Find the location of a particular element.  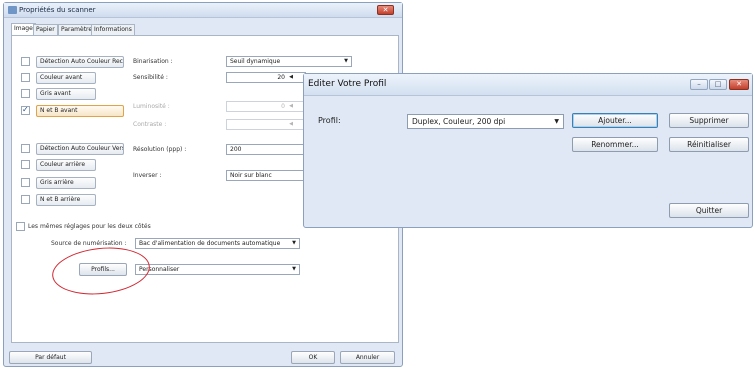

binarisation-select: Seuil dynamique ▼ is located at coordinates (289, 61).